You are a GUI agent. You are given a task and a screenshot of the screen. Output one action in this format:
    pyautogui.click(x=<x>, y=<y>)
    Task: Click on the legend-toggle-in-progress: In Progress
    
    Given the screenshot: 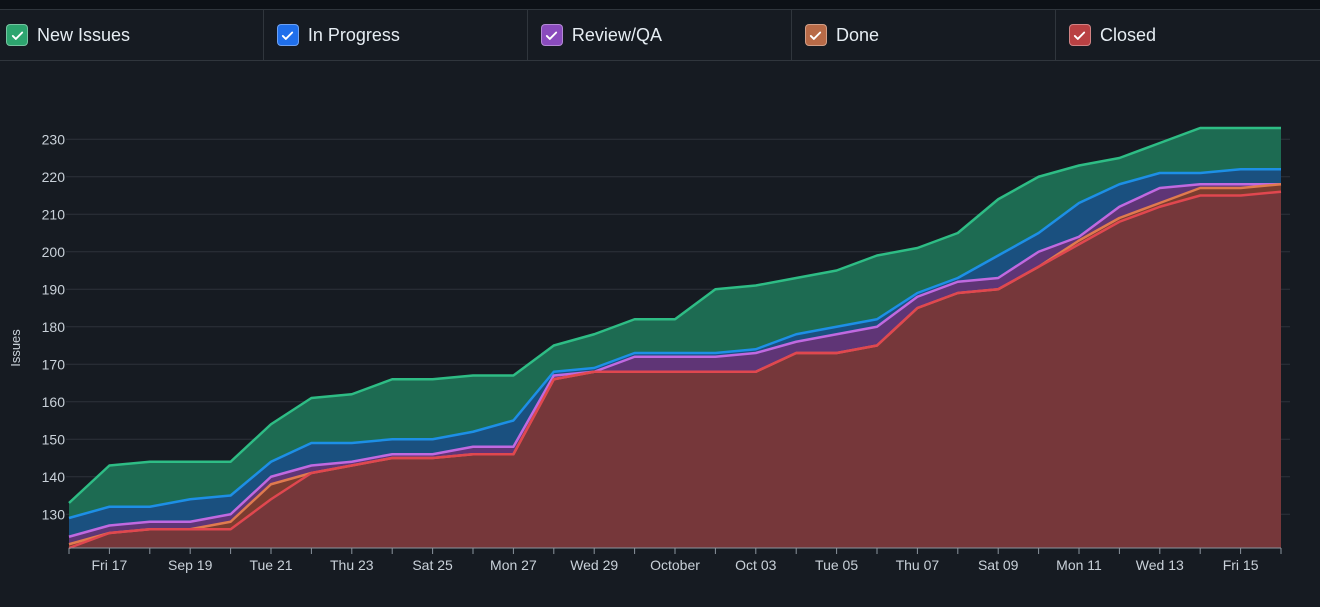 What is the action you would take?
    pyautogui.click(x=396, y=35)
    